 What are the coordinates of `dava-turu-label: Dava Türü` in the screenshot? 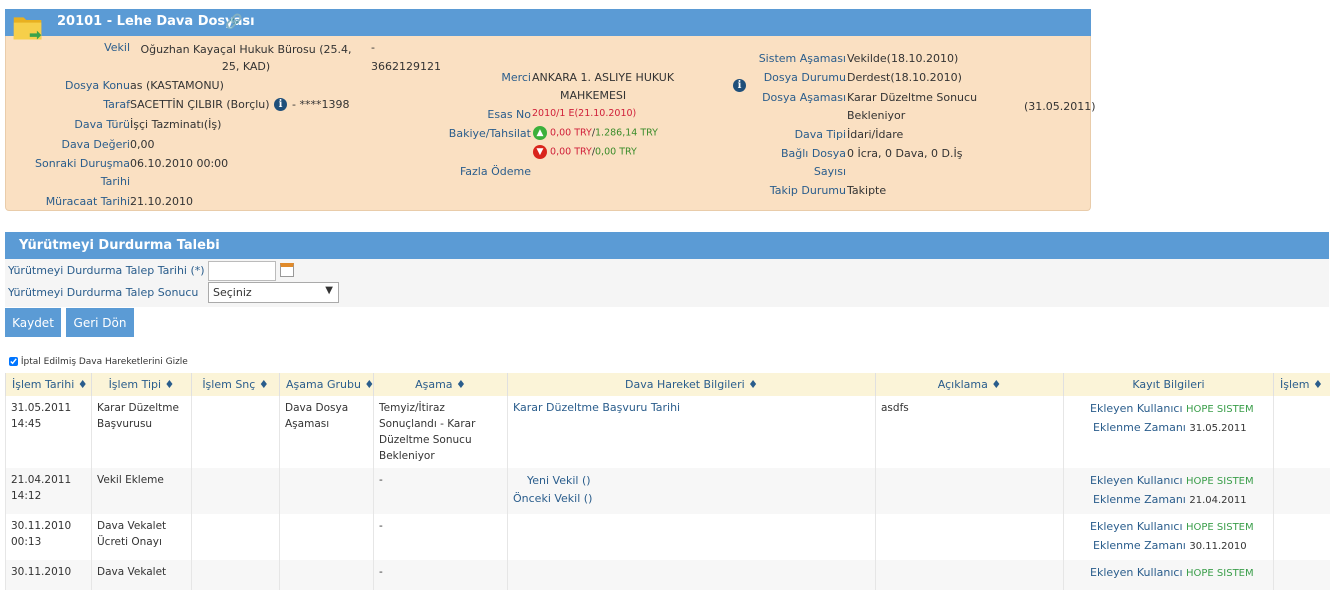 It's located at (102, 124).